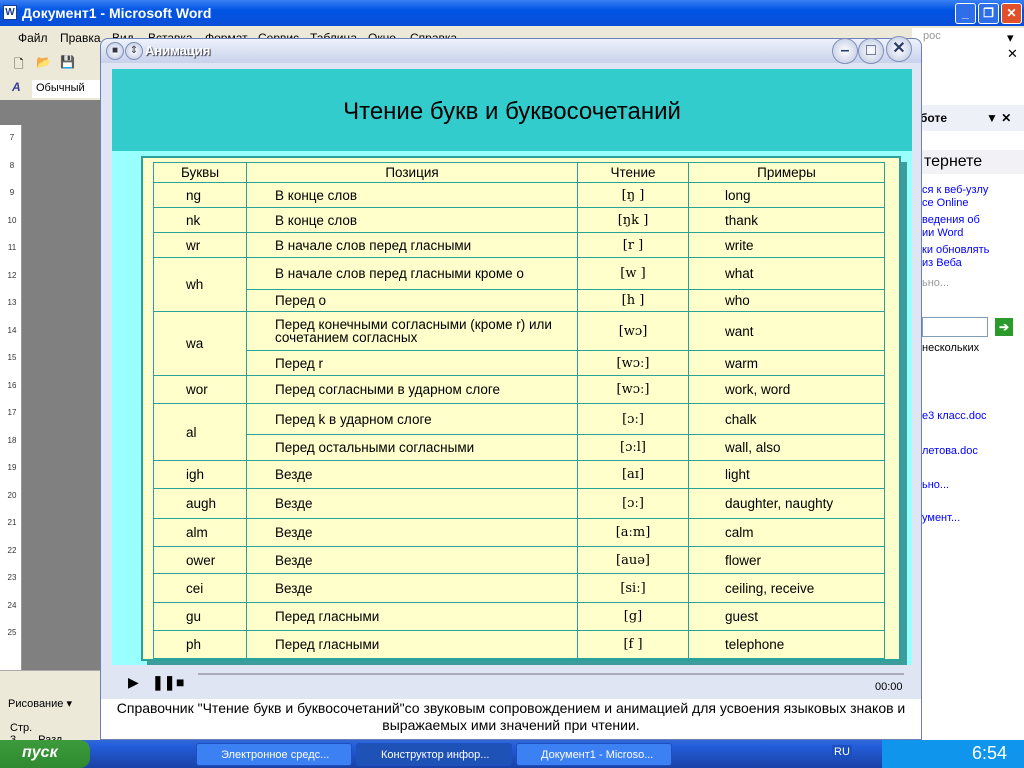  I want to click on ruler-numbers: 7 8 9 10 11 12 13 14 15 16 17 18 19 20 21 22 23 24 25, so click(12, 391).